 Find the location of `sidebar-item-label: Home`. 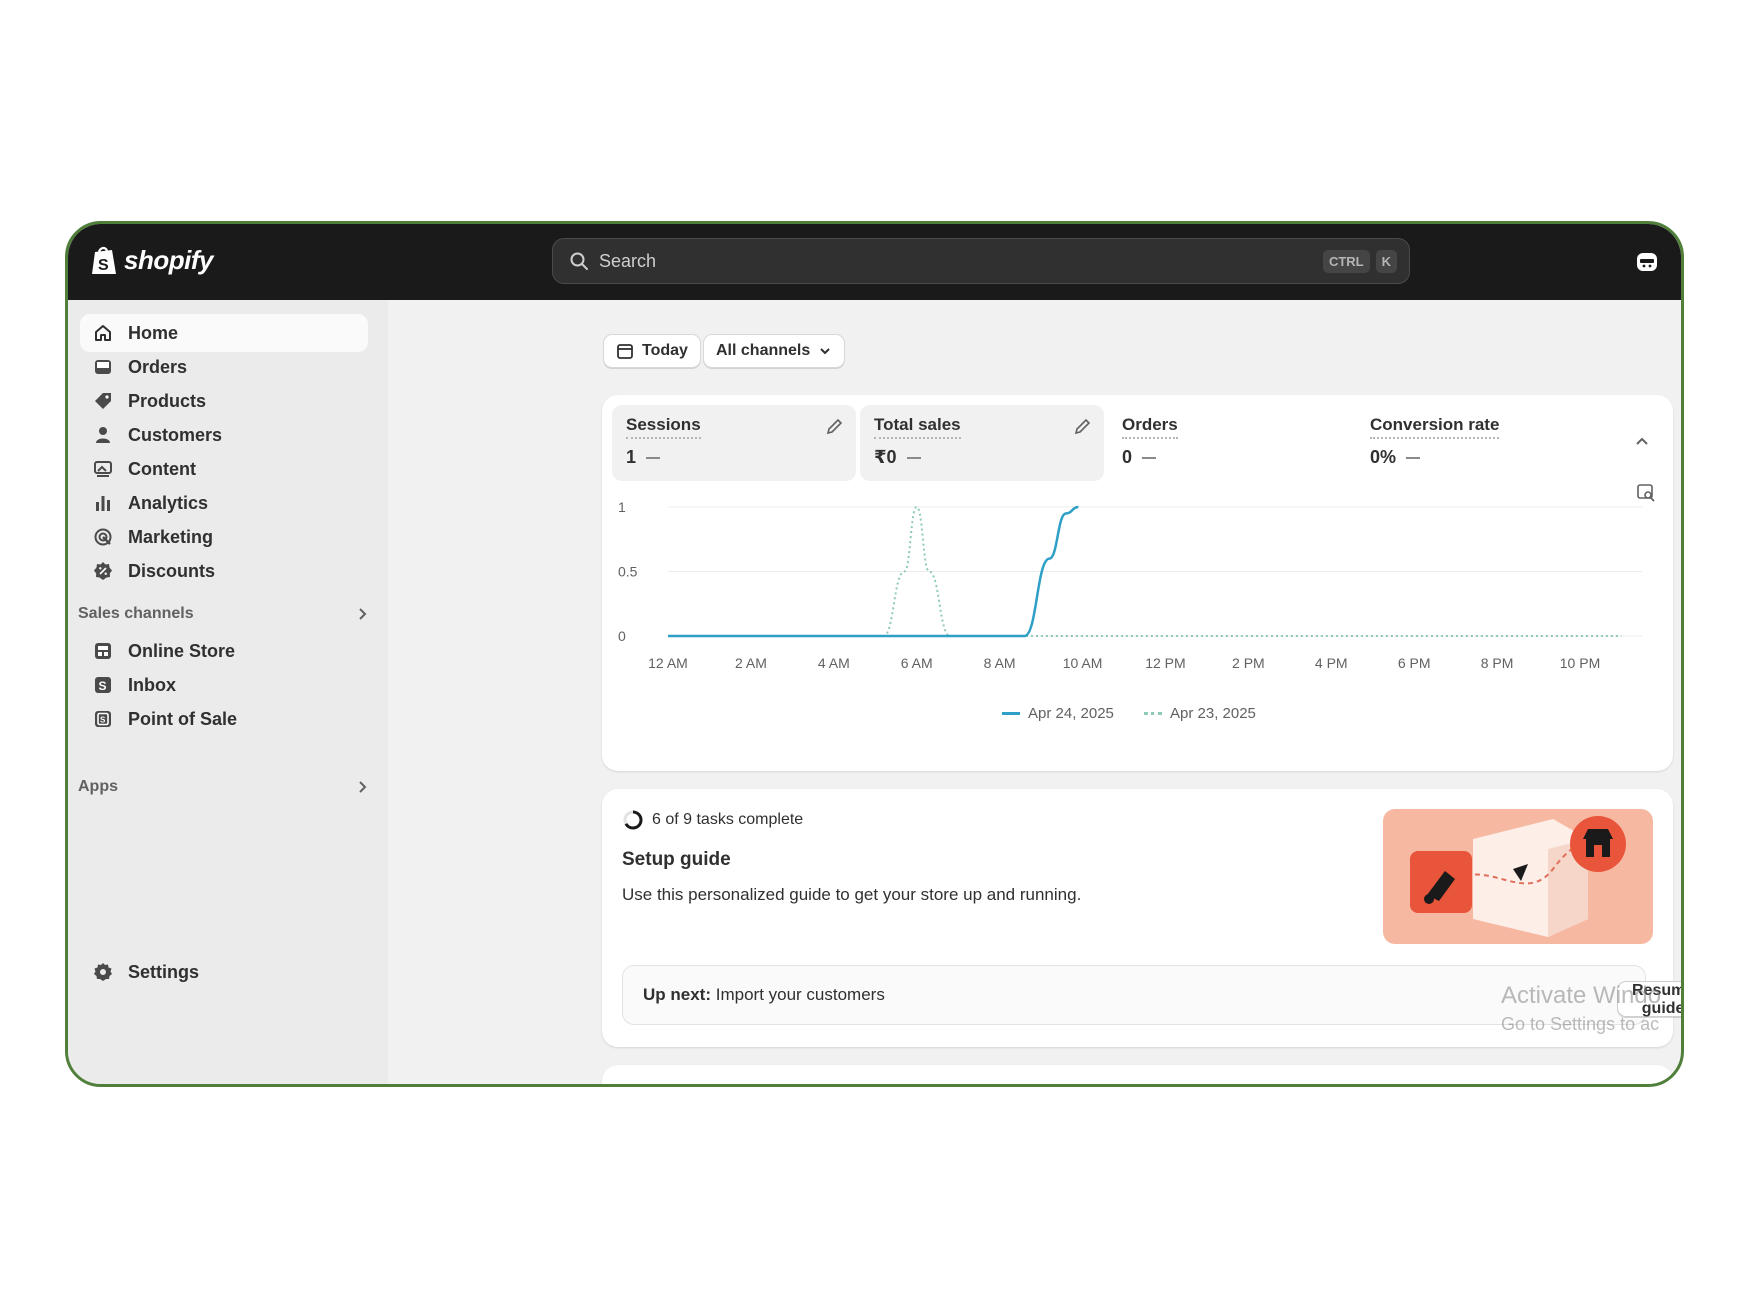

sidebar-item-label: Home is located at coordinates (153, 332).